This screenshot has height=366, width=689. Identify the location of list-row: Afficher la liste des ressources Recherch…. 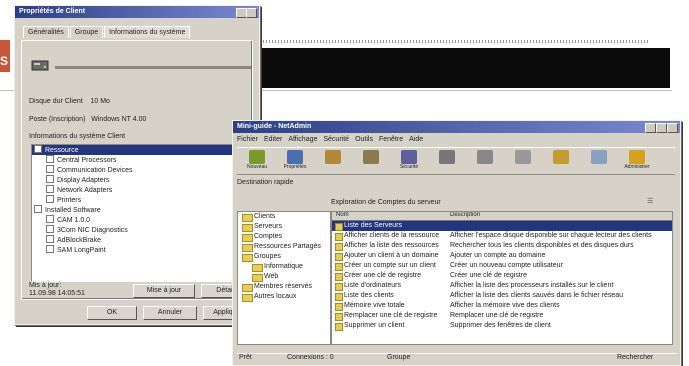
(502, 246).